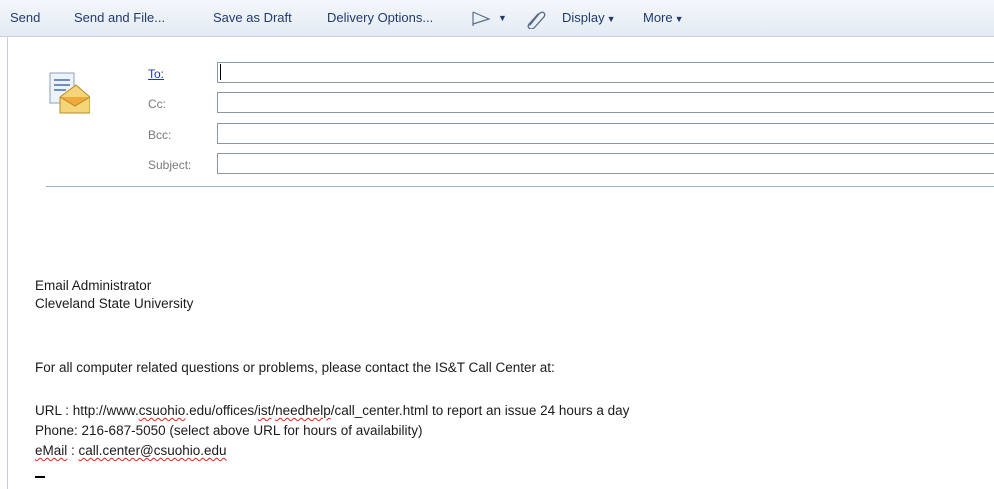 This screenshot has width=994, height=489. What do you see at coordinates (535, 19) in the screenshot?
I see `paperclip-icon` at bounding box center [535, 19].